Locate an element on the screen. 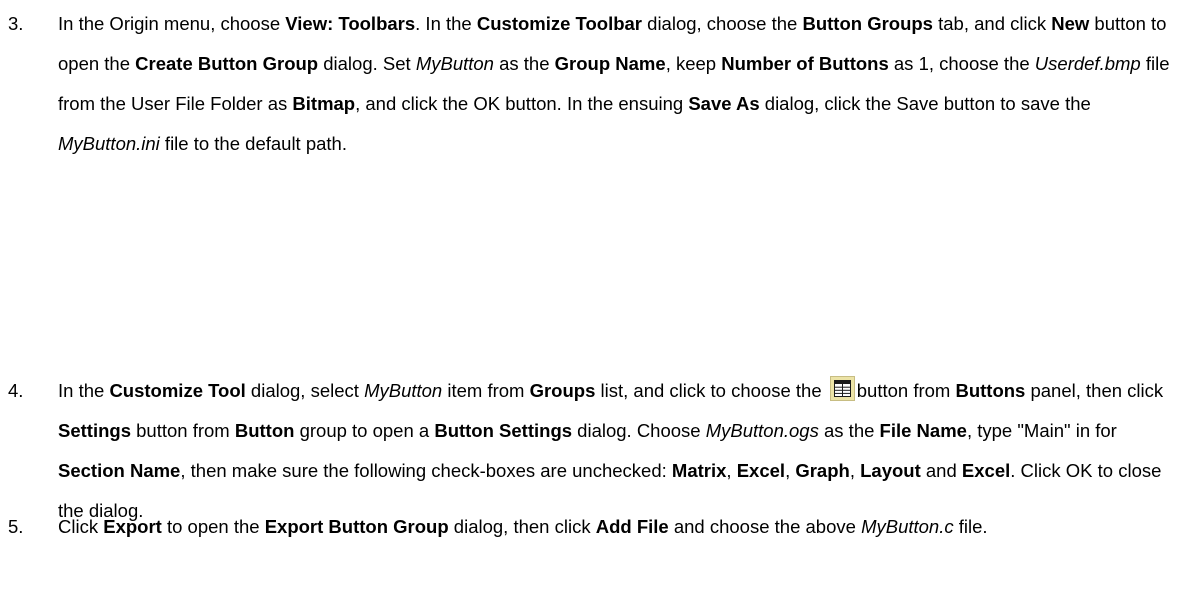  text-run: , type "Main" in for is located at coordinates (1041, 430).